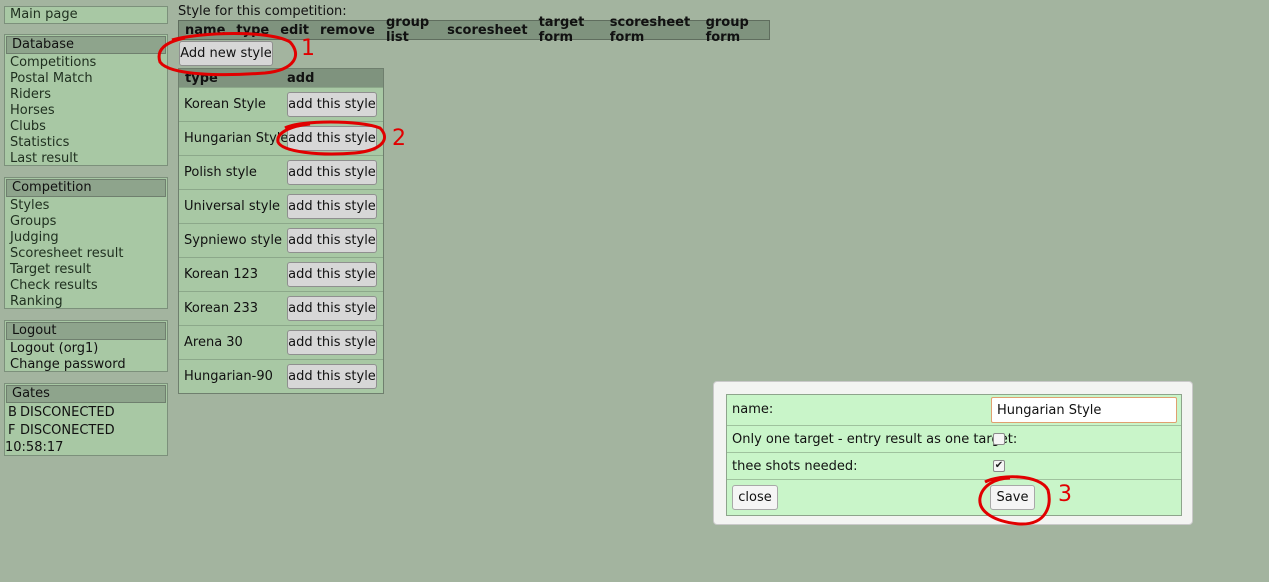 The width and height of the screenshot is (1269, 582). Describe the element at coordinates (281, 376) in the screenshot. I see `table-row: Hungarian-90 add this style` at that location.